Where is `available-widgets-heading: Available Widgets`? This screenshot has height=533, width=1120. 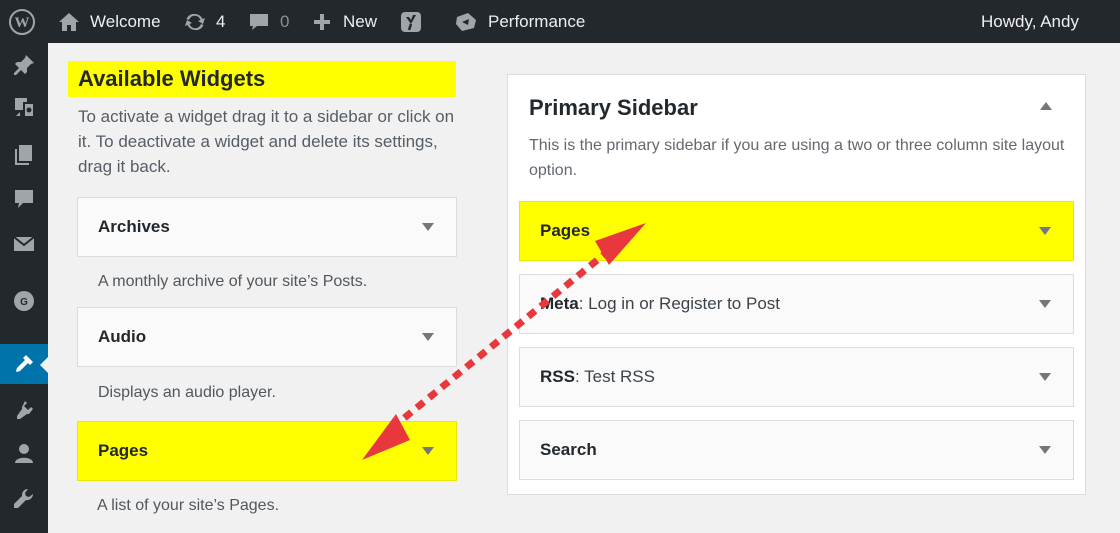 available-widgets-heading: Available Widgets is located at coordinates (262, 79).